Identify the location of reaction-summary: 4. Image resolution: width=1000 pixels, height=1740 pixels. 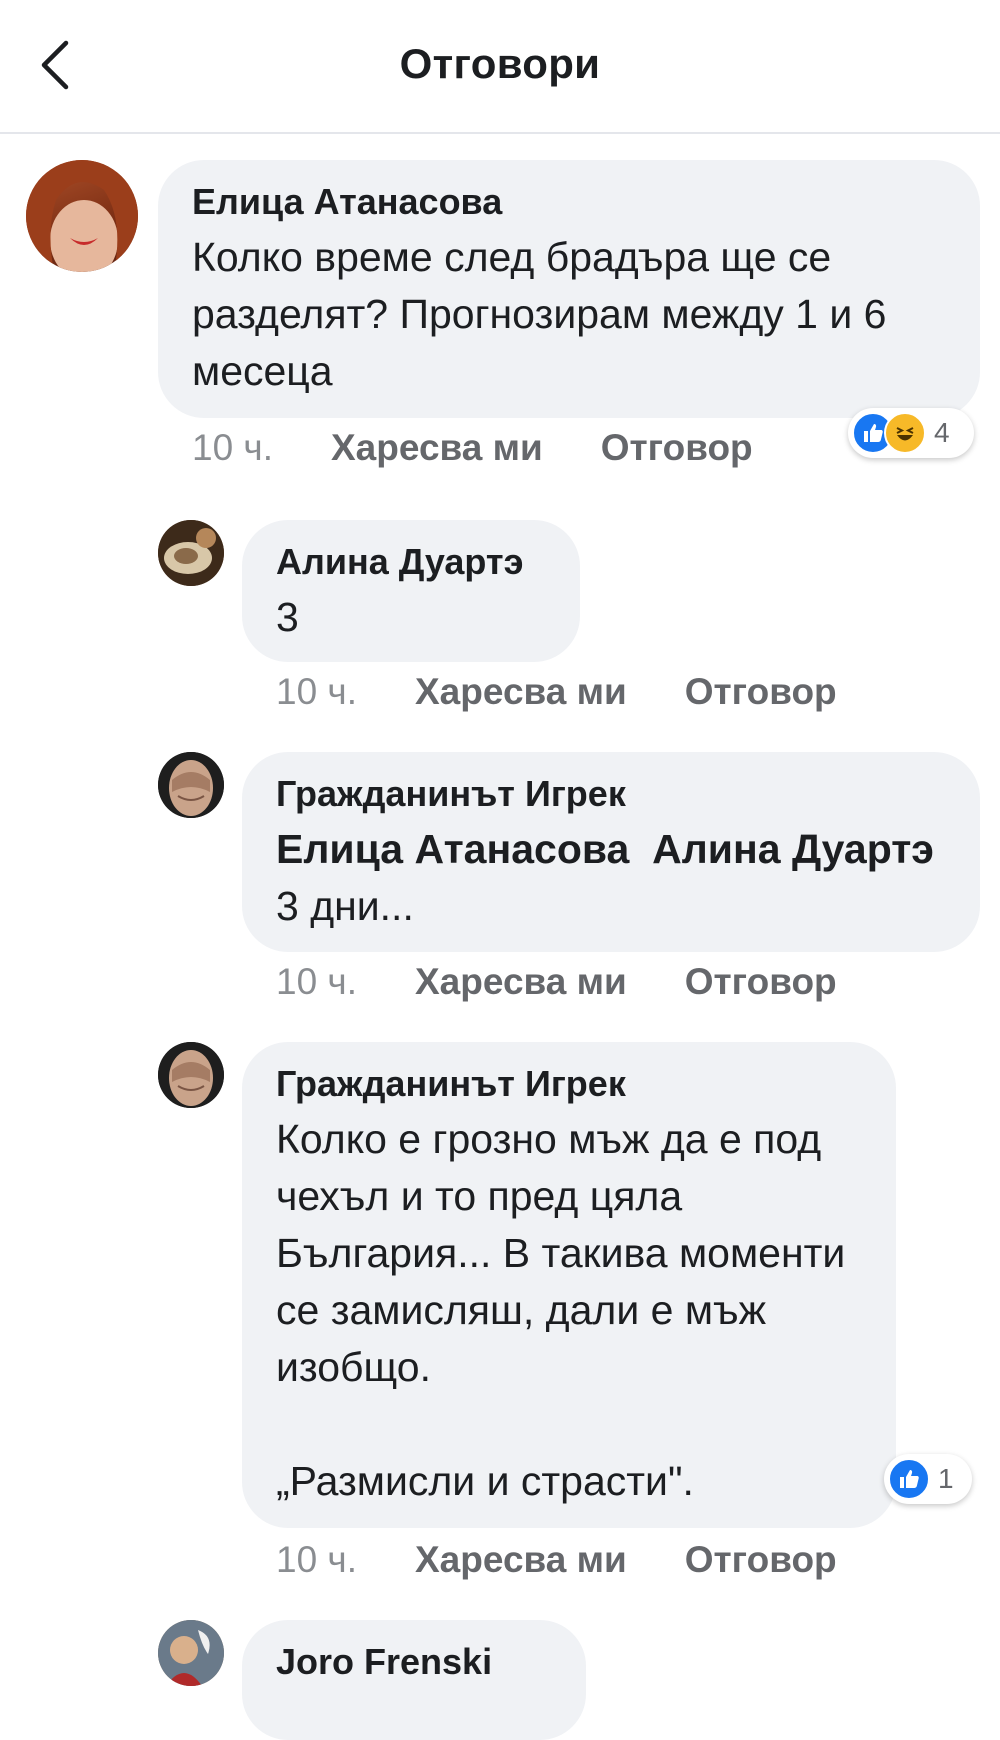
(911, 433).